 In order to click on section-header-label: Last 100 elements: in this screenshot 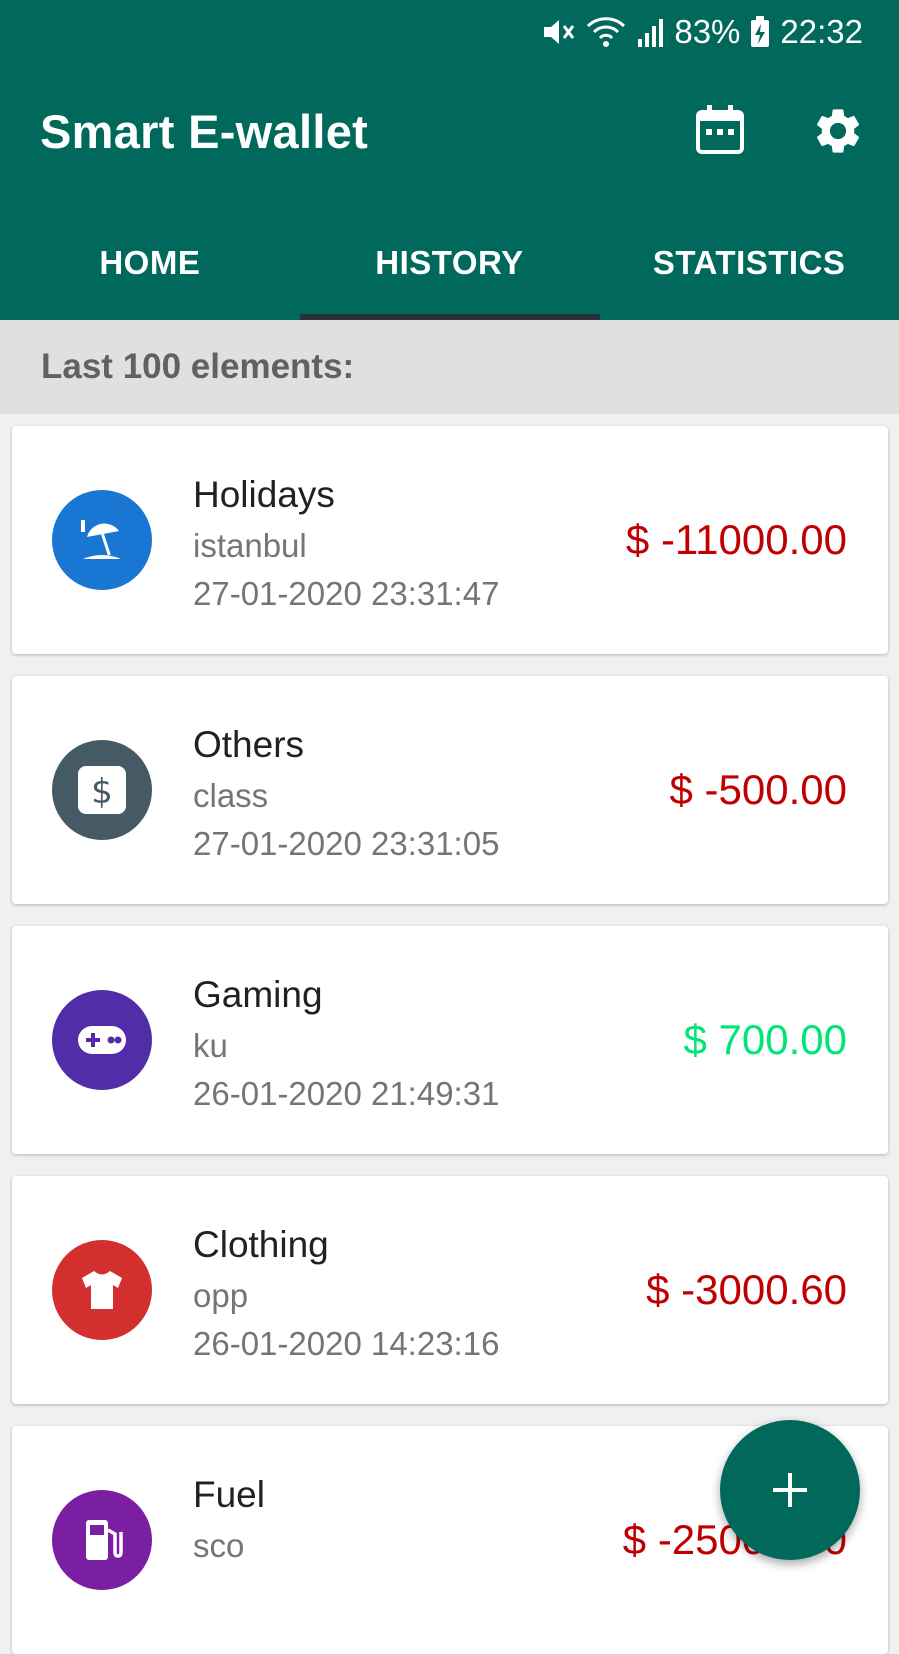, I will do `click(198, 366)`.